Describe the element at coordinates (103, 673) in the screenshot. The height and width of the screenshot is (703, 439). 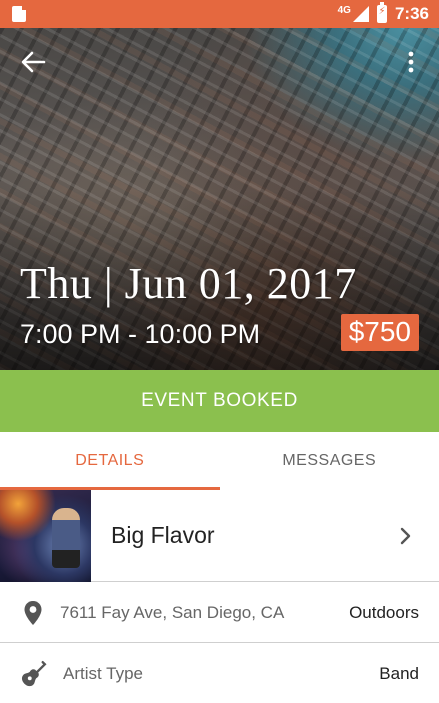
I see `artist-type-label: Artist Type` at that location.